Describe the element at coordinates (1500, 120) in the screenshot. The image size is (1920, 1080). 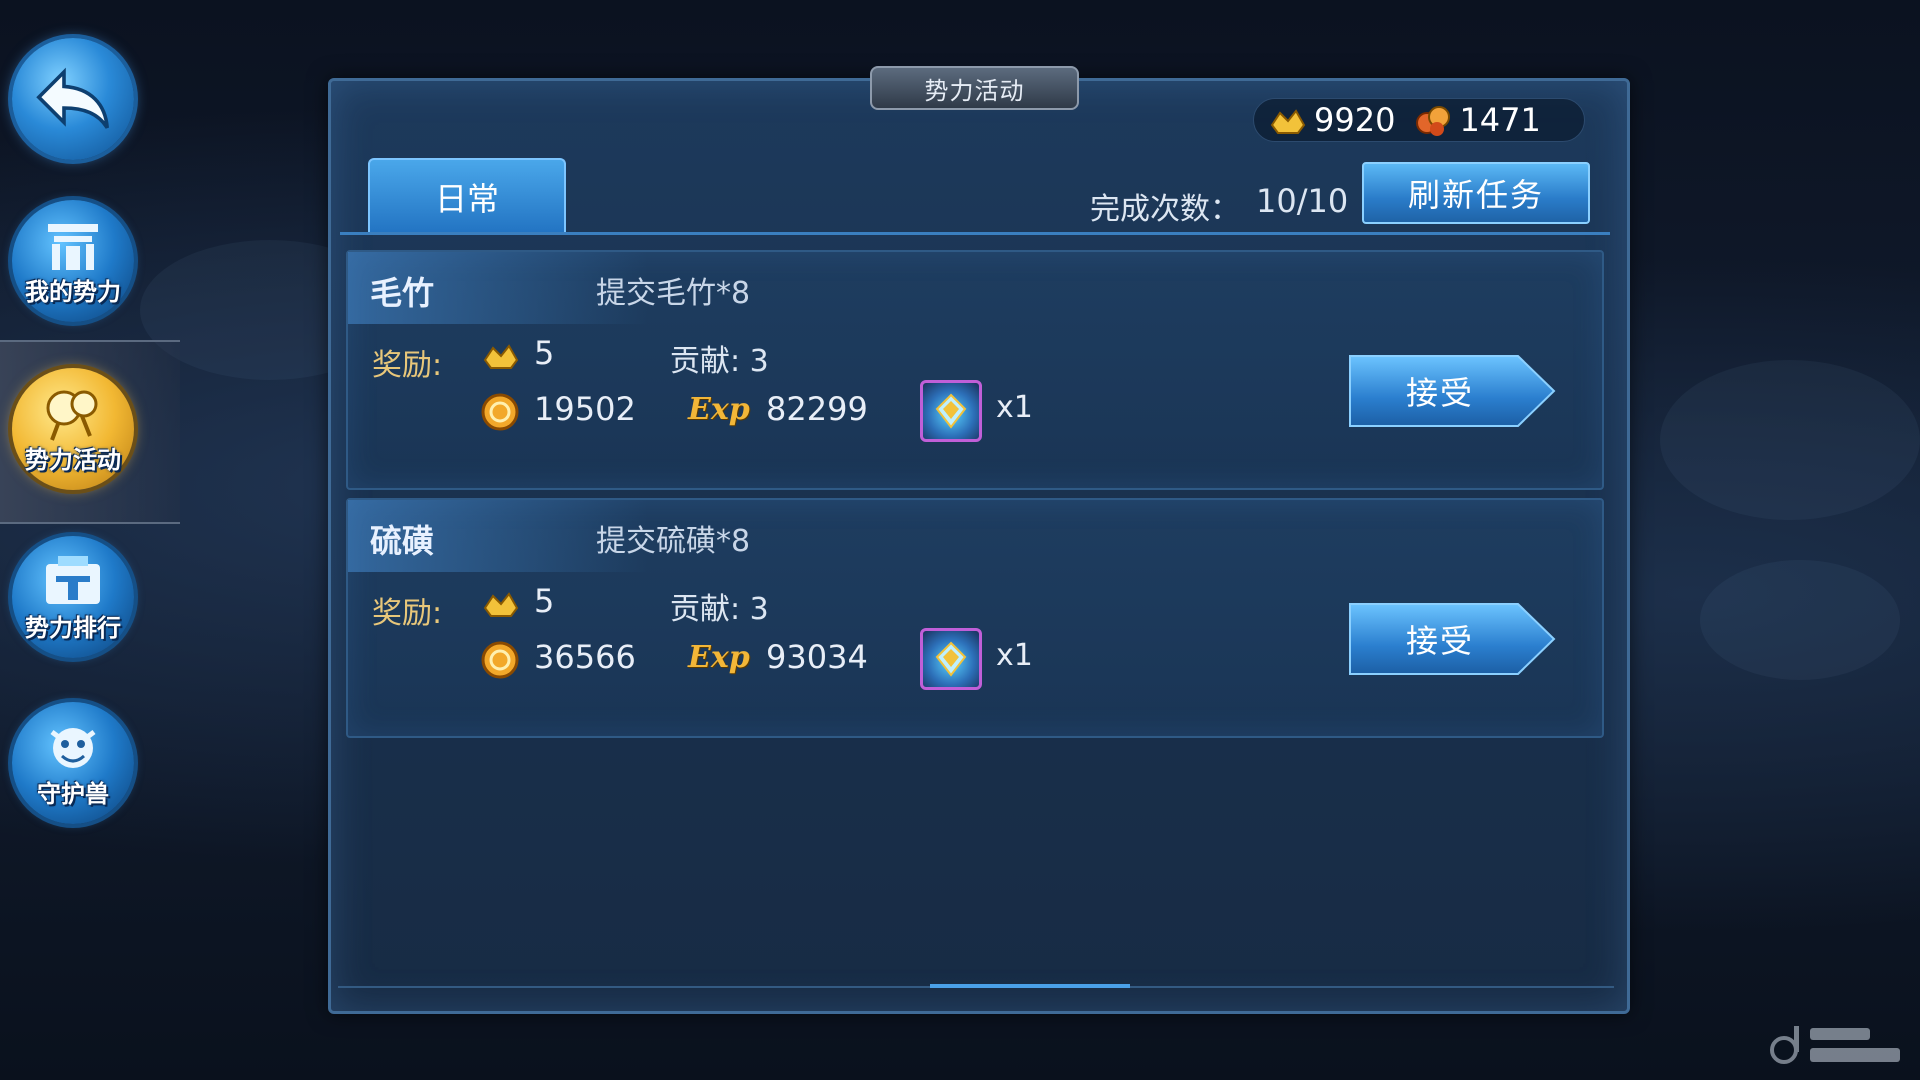
I see `contribution-amount: 1471` at that location.